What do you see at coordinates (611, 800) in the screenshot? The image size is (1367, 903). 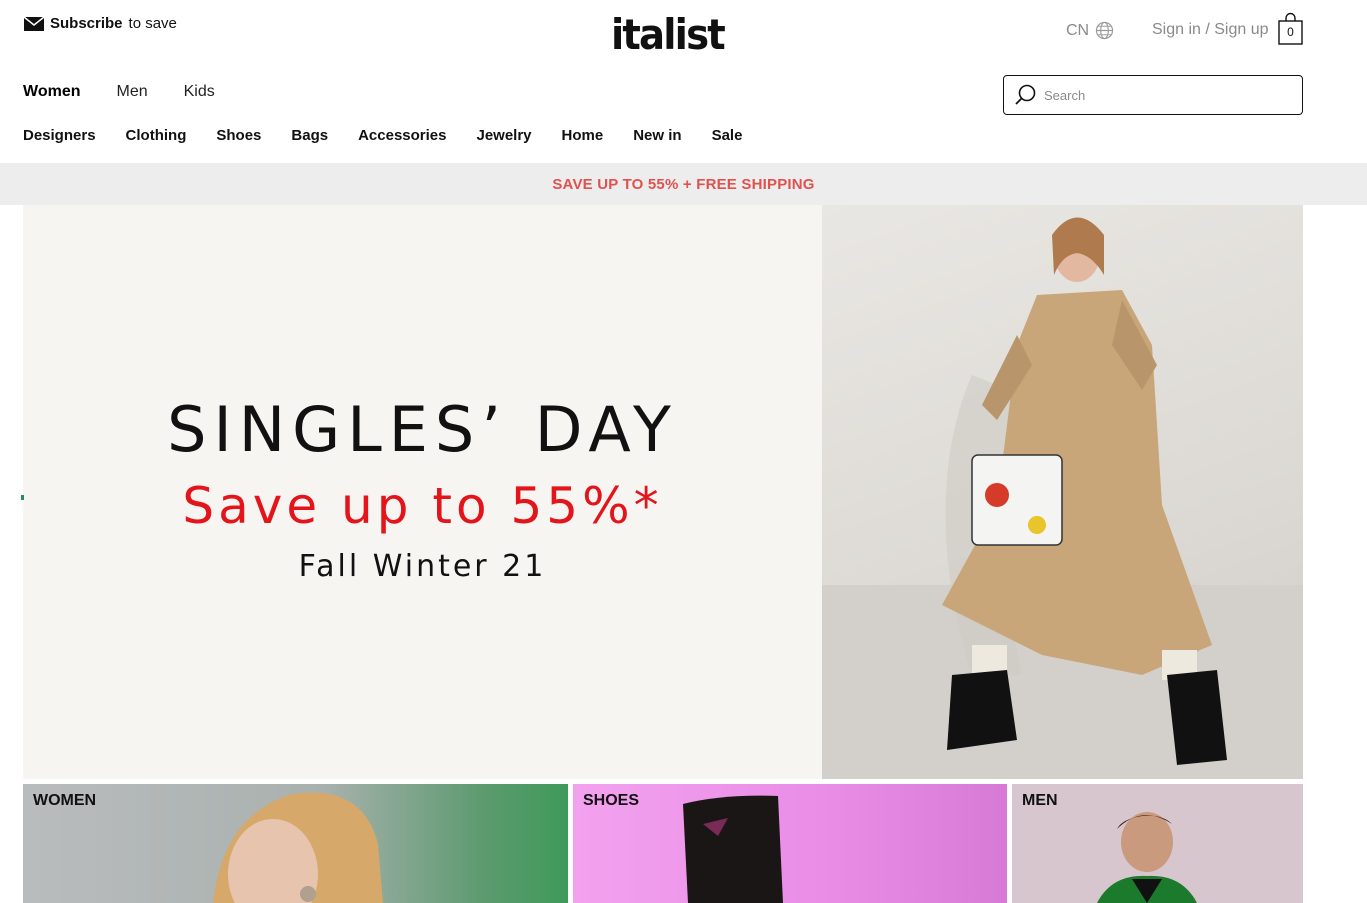 I see `tile-shoes-label: SHOES` at bounding box center [611, 800].